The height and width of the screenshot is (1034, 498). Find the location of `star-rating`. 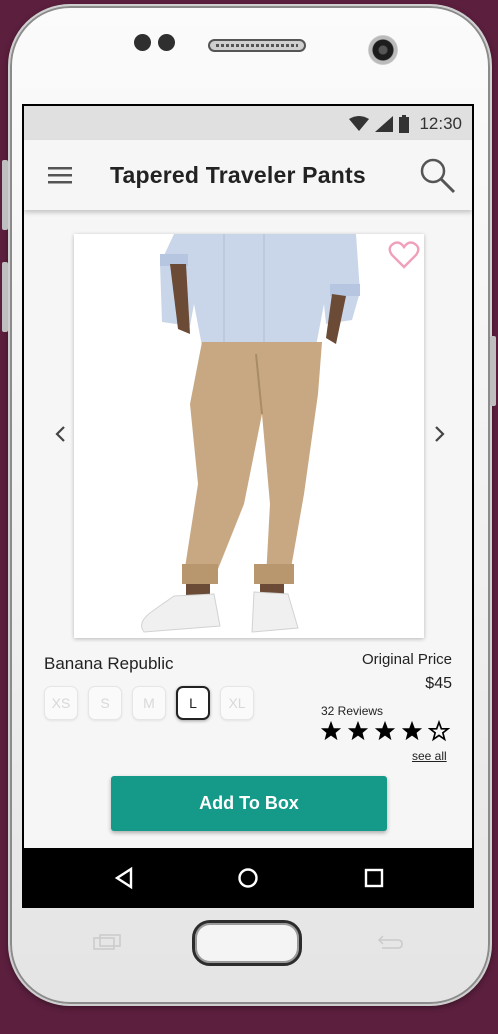

star-rating is located at coordinates (385, 731).